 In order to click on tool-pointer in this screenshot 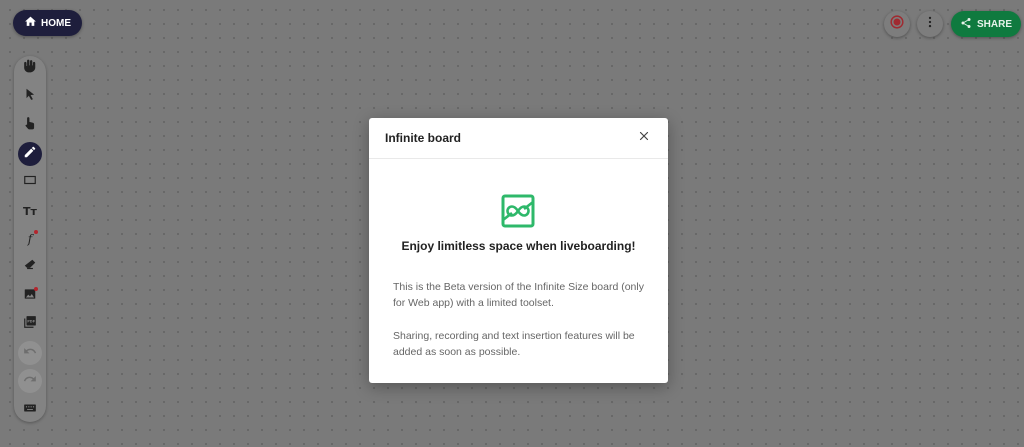, I will do `click(30, 125)`.